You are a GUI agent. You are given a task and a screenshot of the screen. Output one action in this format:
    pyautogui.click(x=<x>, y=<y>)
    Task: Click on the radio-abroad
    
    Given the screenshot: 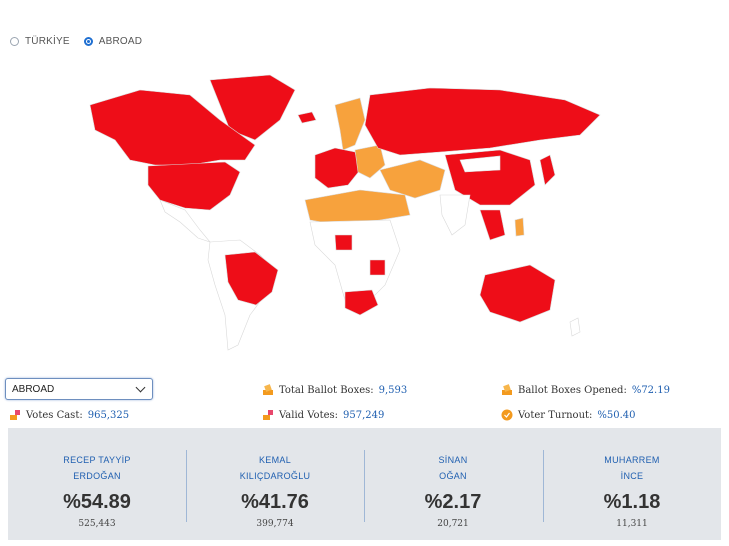 What is the action you would take?
    pyautogui.click(x=88, y=41)
    